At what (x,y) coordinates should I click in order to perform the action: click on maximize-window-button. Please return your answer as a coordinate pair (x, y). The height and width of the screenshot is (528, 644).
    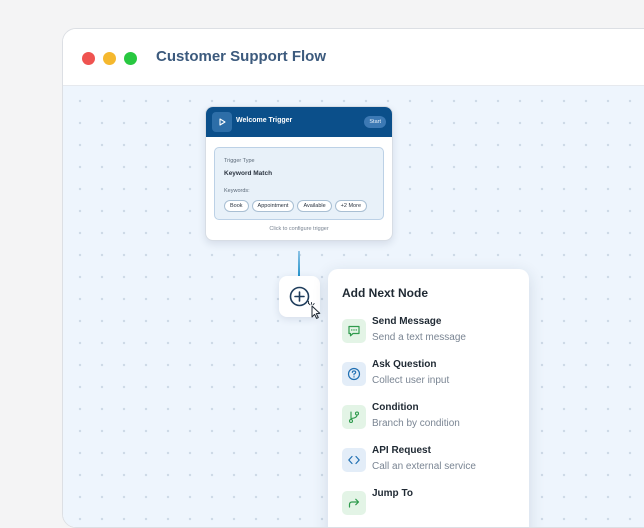
    Looking at the image, I should click on (130, 58).